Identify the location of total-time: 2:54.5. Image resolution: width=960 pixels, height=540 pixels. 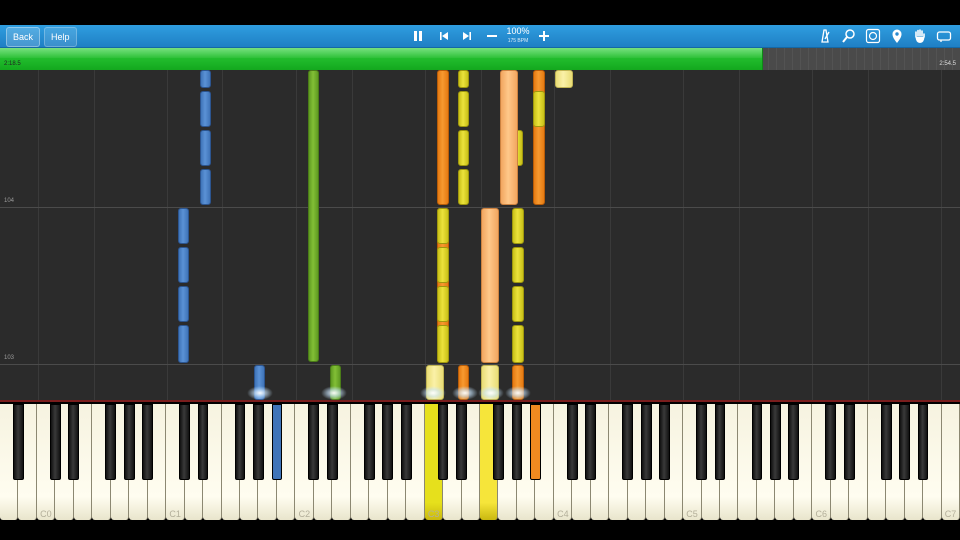
(947, 64).